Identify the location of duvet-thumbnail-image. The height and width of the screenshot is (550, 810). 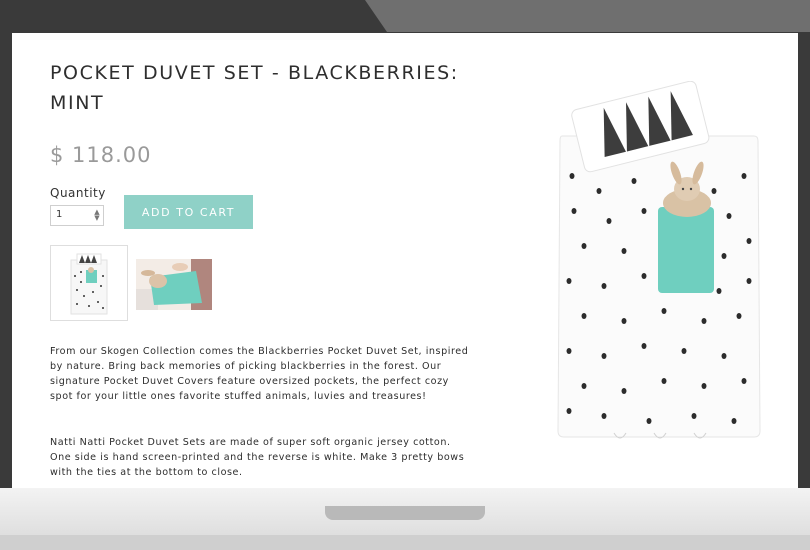
(89, 284).